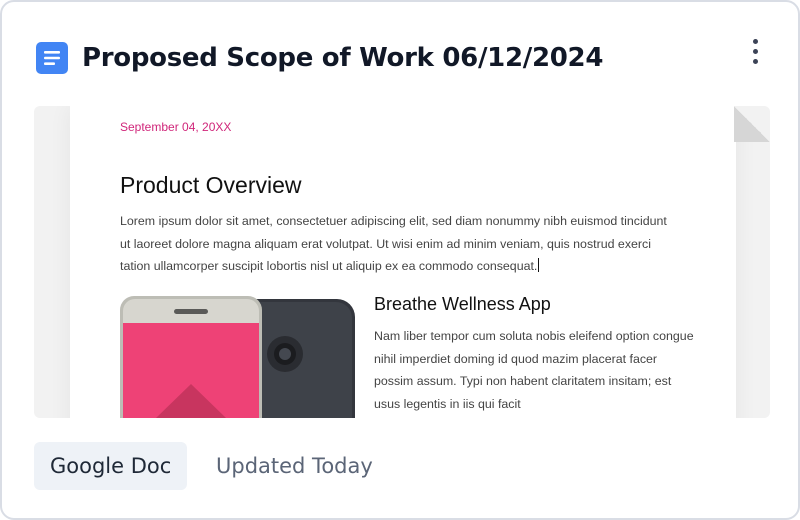 This screenshot has height=520, width=800. I want to click on document-type-badge: Google Doc, so click(111, 466).